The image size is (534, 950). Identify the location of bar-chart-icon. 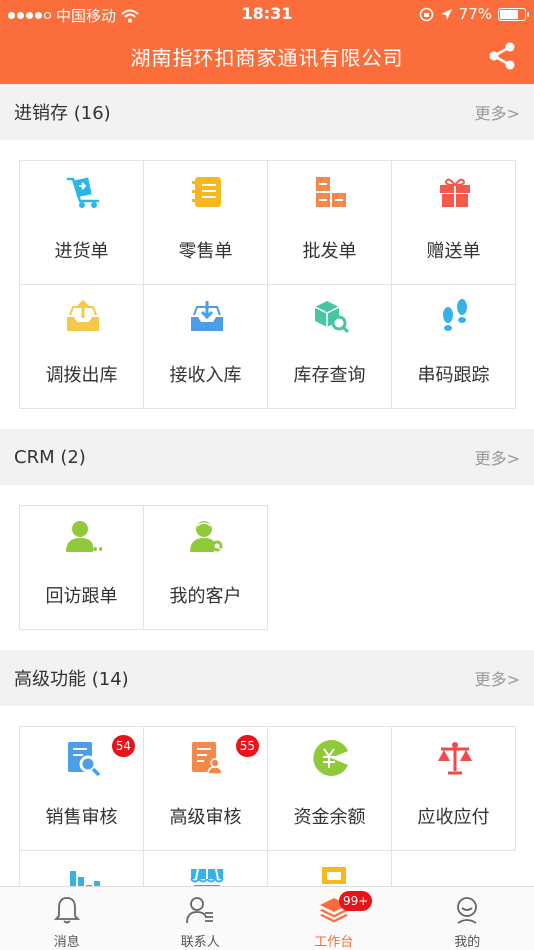
(85, 878).